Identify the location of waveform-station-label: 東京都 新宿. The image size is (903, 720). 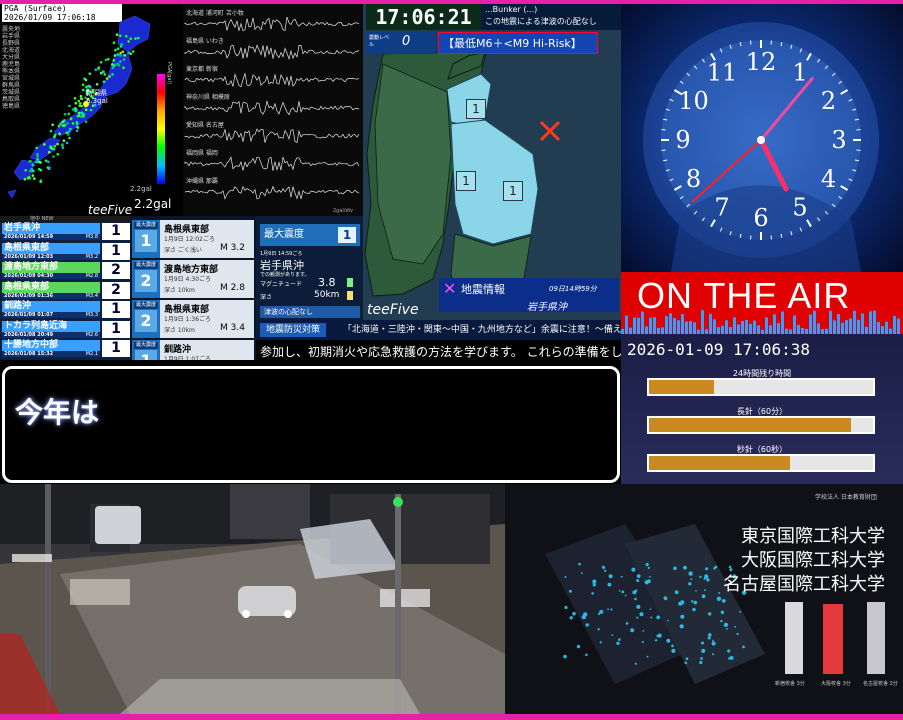
(202, 69).